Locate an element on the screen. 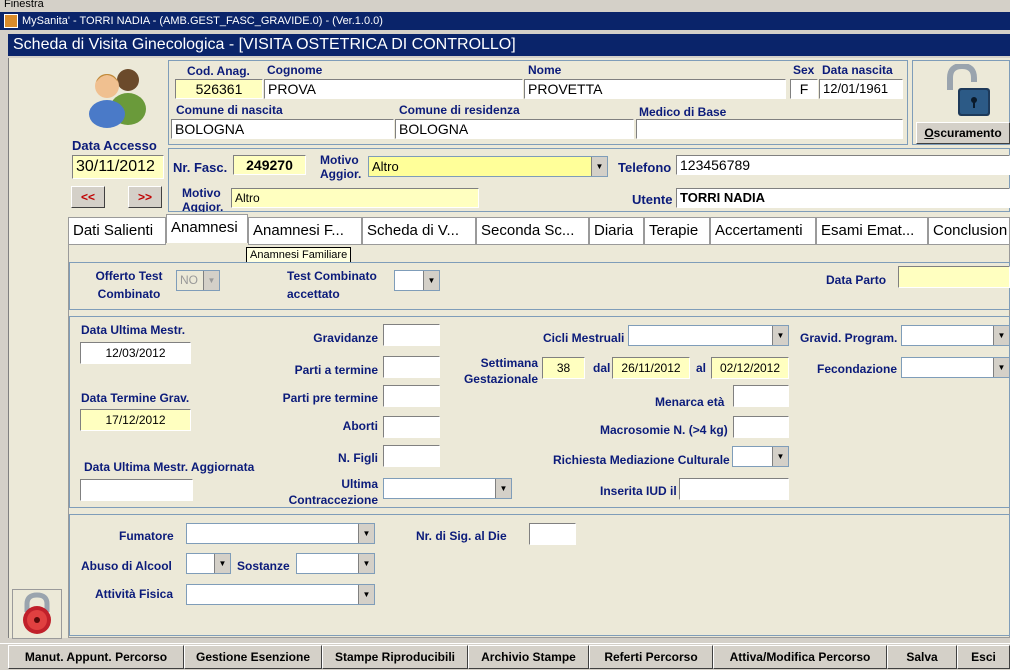 The height and width of the screenshot is (670, 1010). nome-field: PROVETTA is located at coordinates (655, 89).